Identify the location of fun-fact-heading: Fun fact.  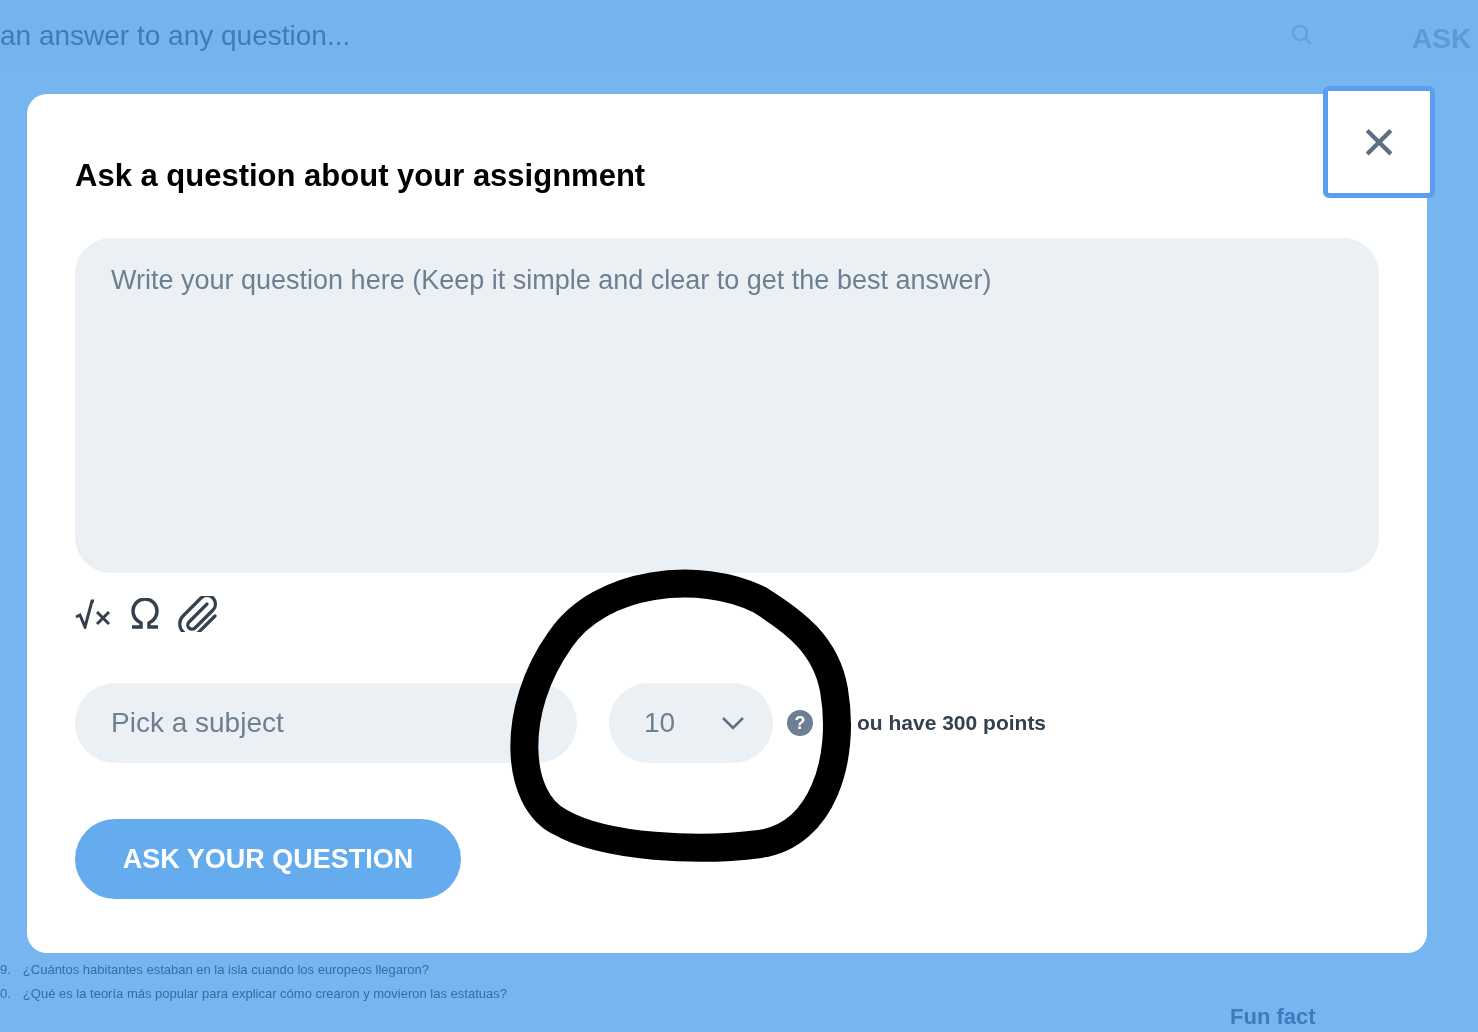
(1273, 1017).